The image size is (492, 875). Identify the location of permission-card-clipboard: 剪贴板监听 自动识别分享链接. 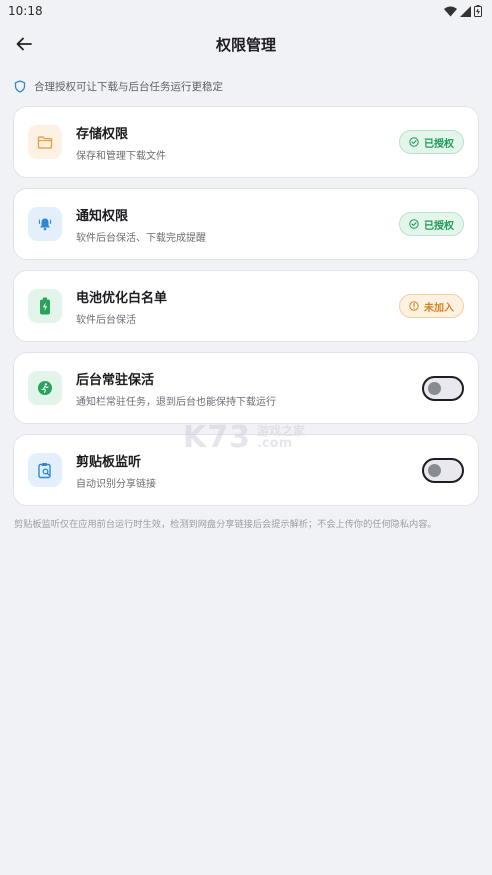
(246, 470).